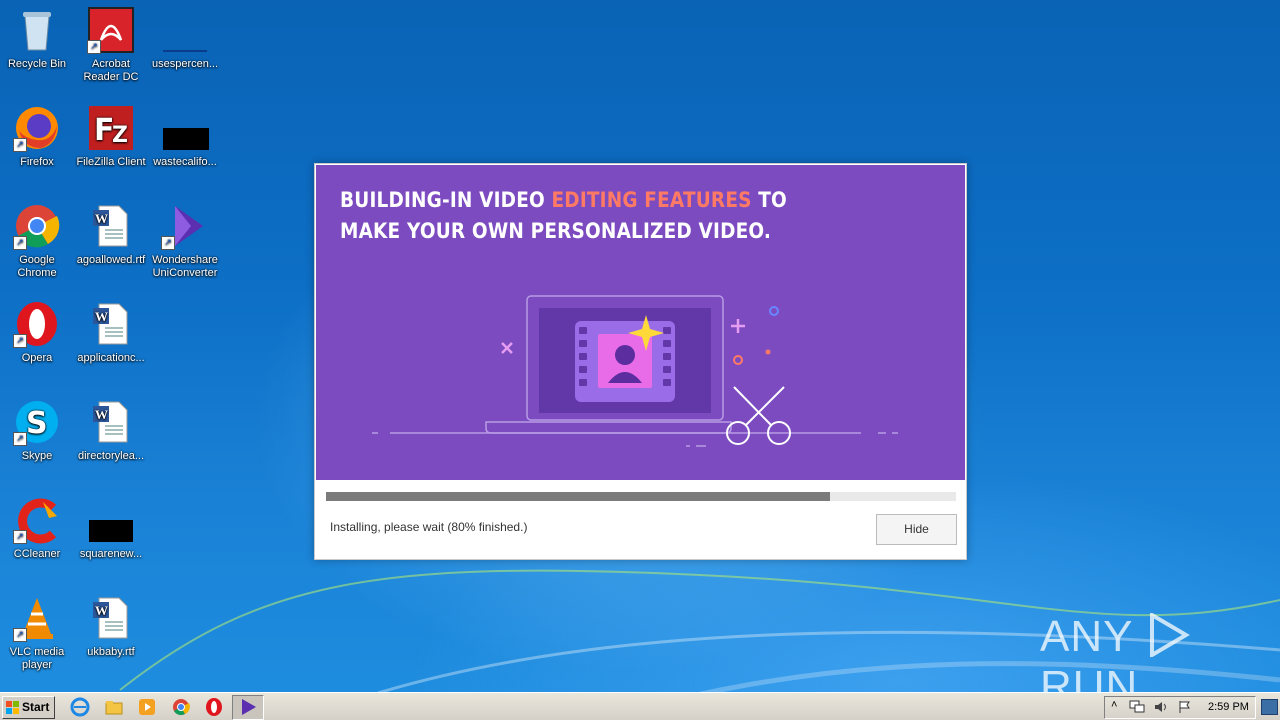 The image size is (1280, 720). What do you see at coordinates (185, 266) in the screenshot?
I see `desktop-icon-label: Wondershare UniConverter` at bounding box center [185, 266].